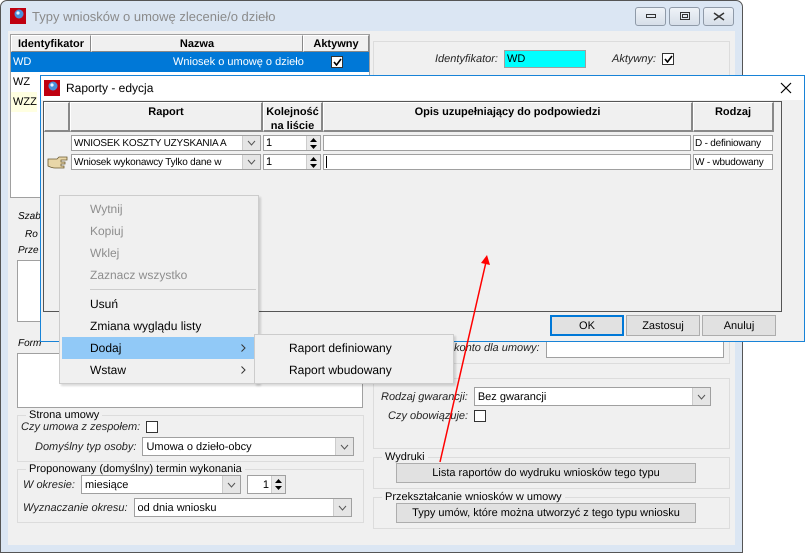  What do you see at coordinates (237, 62) in the screenshot?
I see `table-cell-text: Wniosek o umowę o dzieło` at bounding box center [237, 62].